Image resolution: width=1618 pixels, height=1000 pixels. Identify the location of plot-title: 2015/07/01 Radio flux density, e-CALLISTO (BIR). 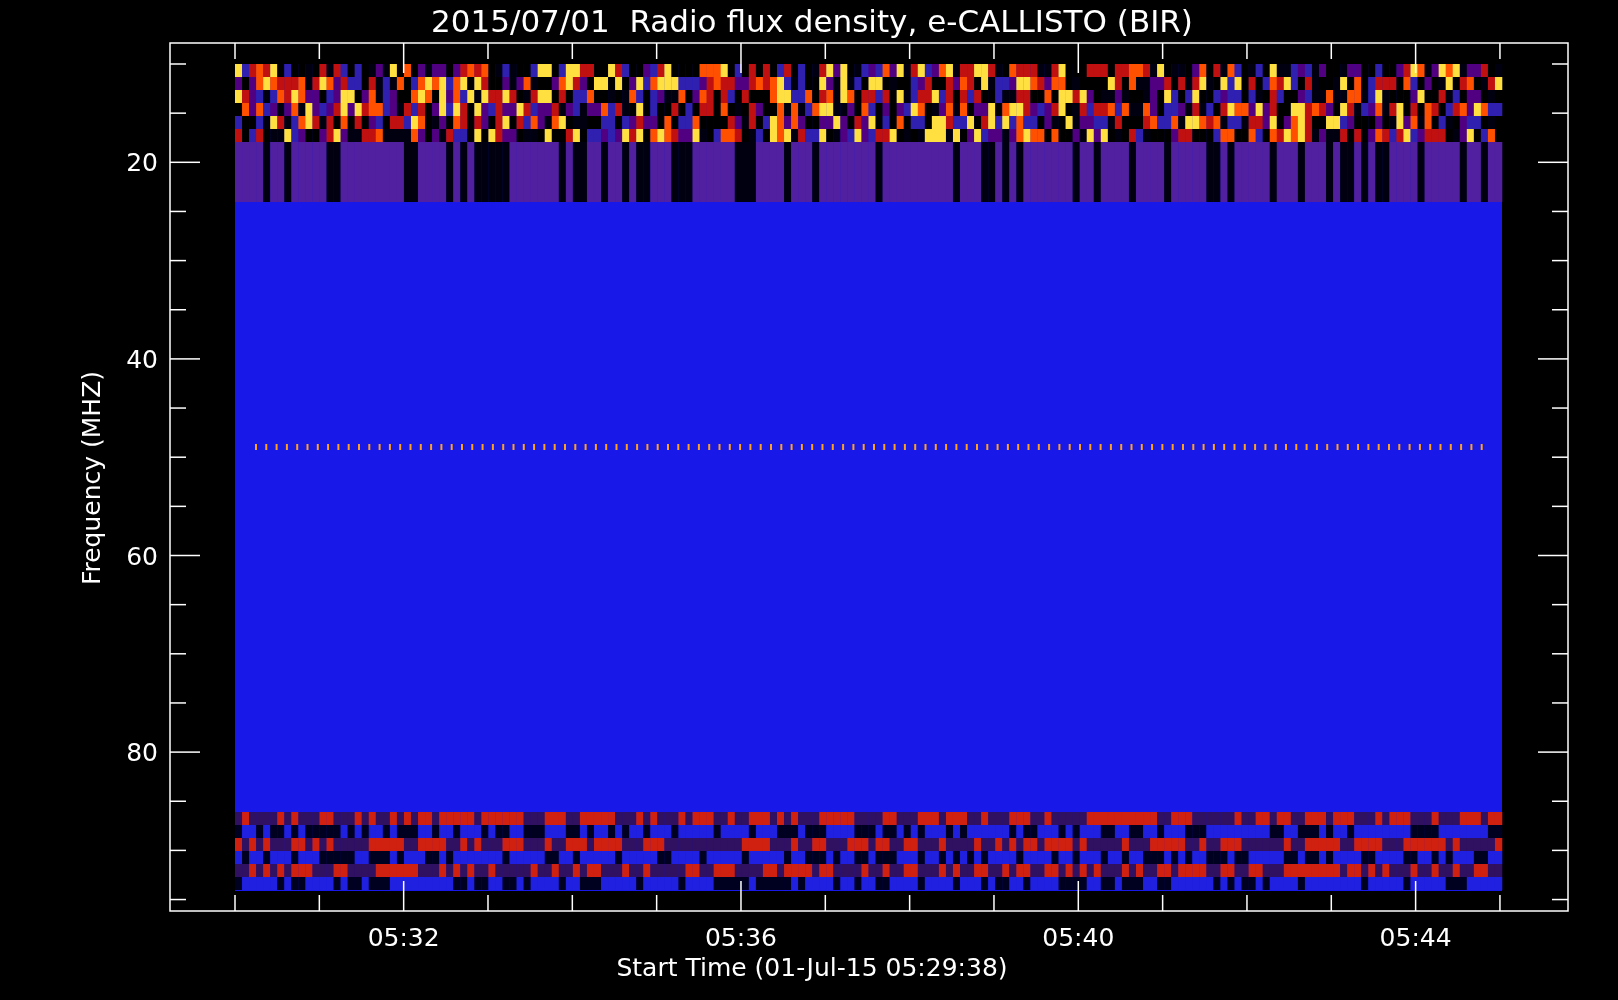
(812, 21).